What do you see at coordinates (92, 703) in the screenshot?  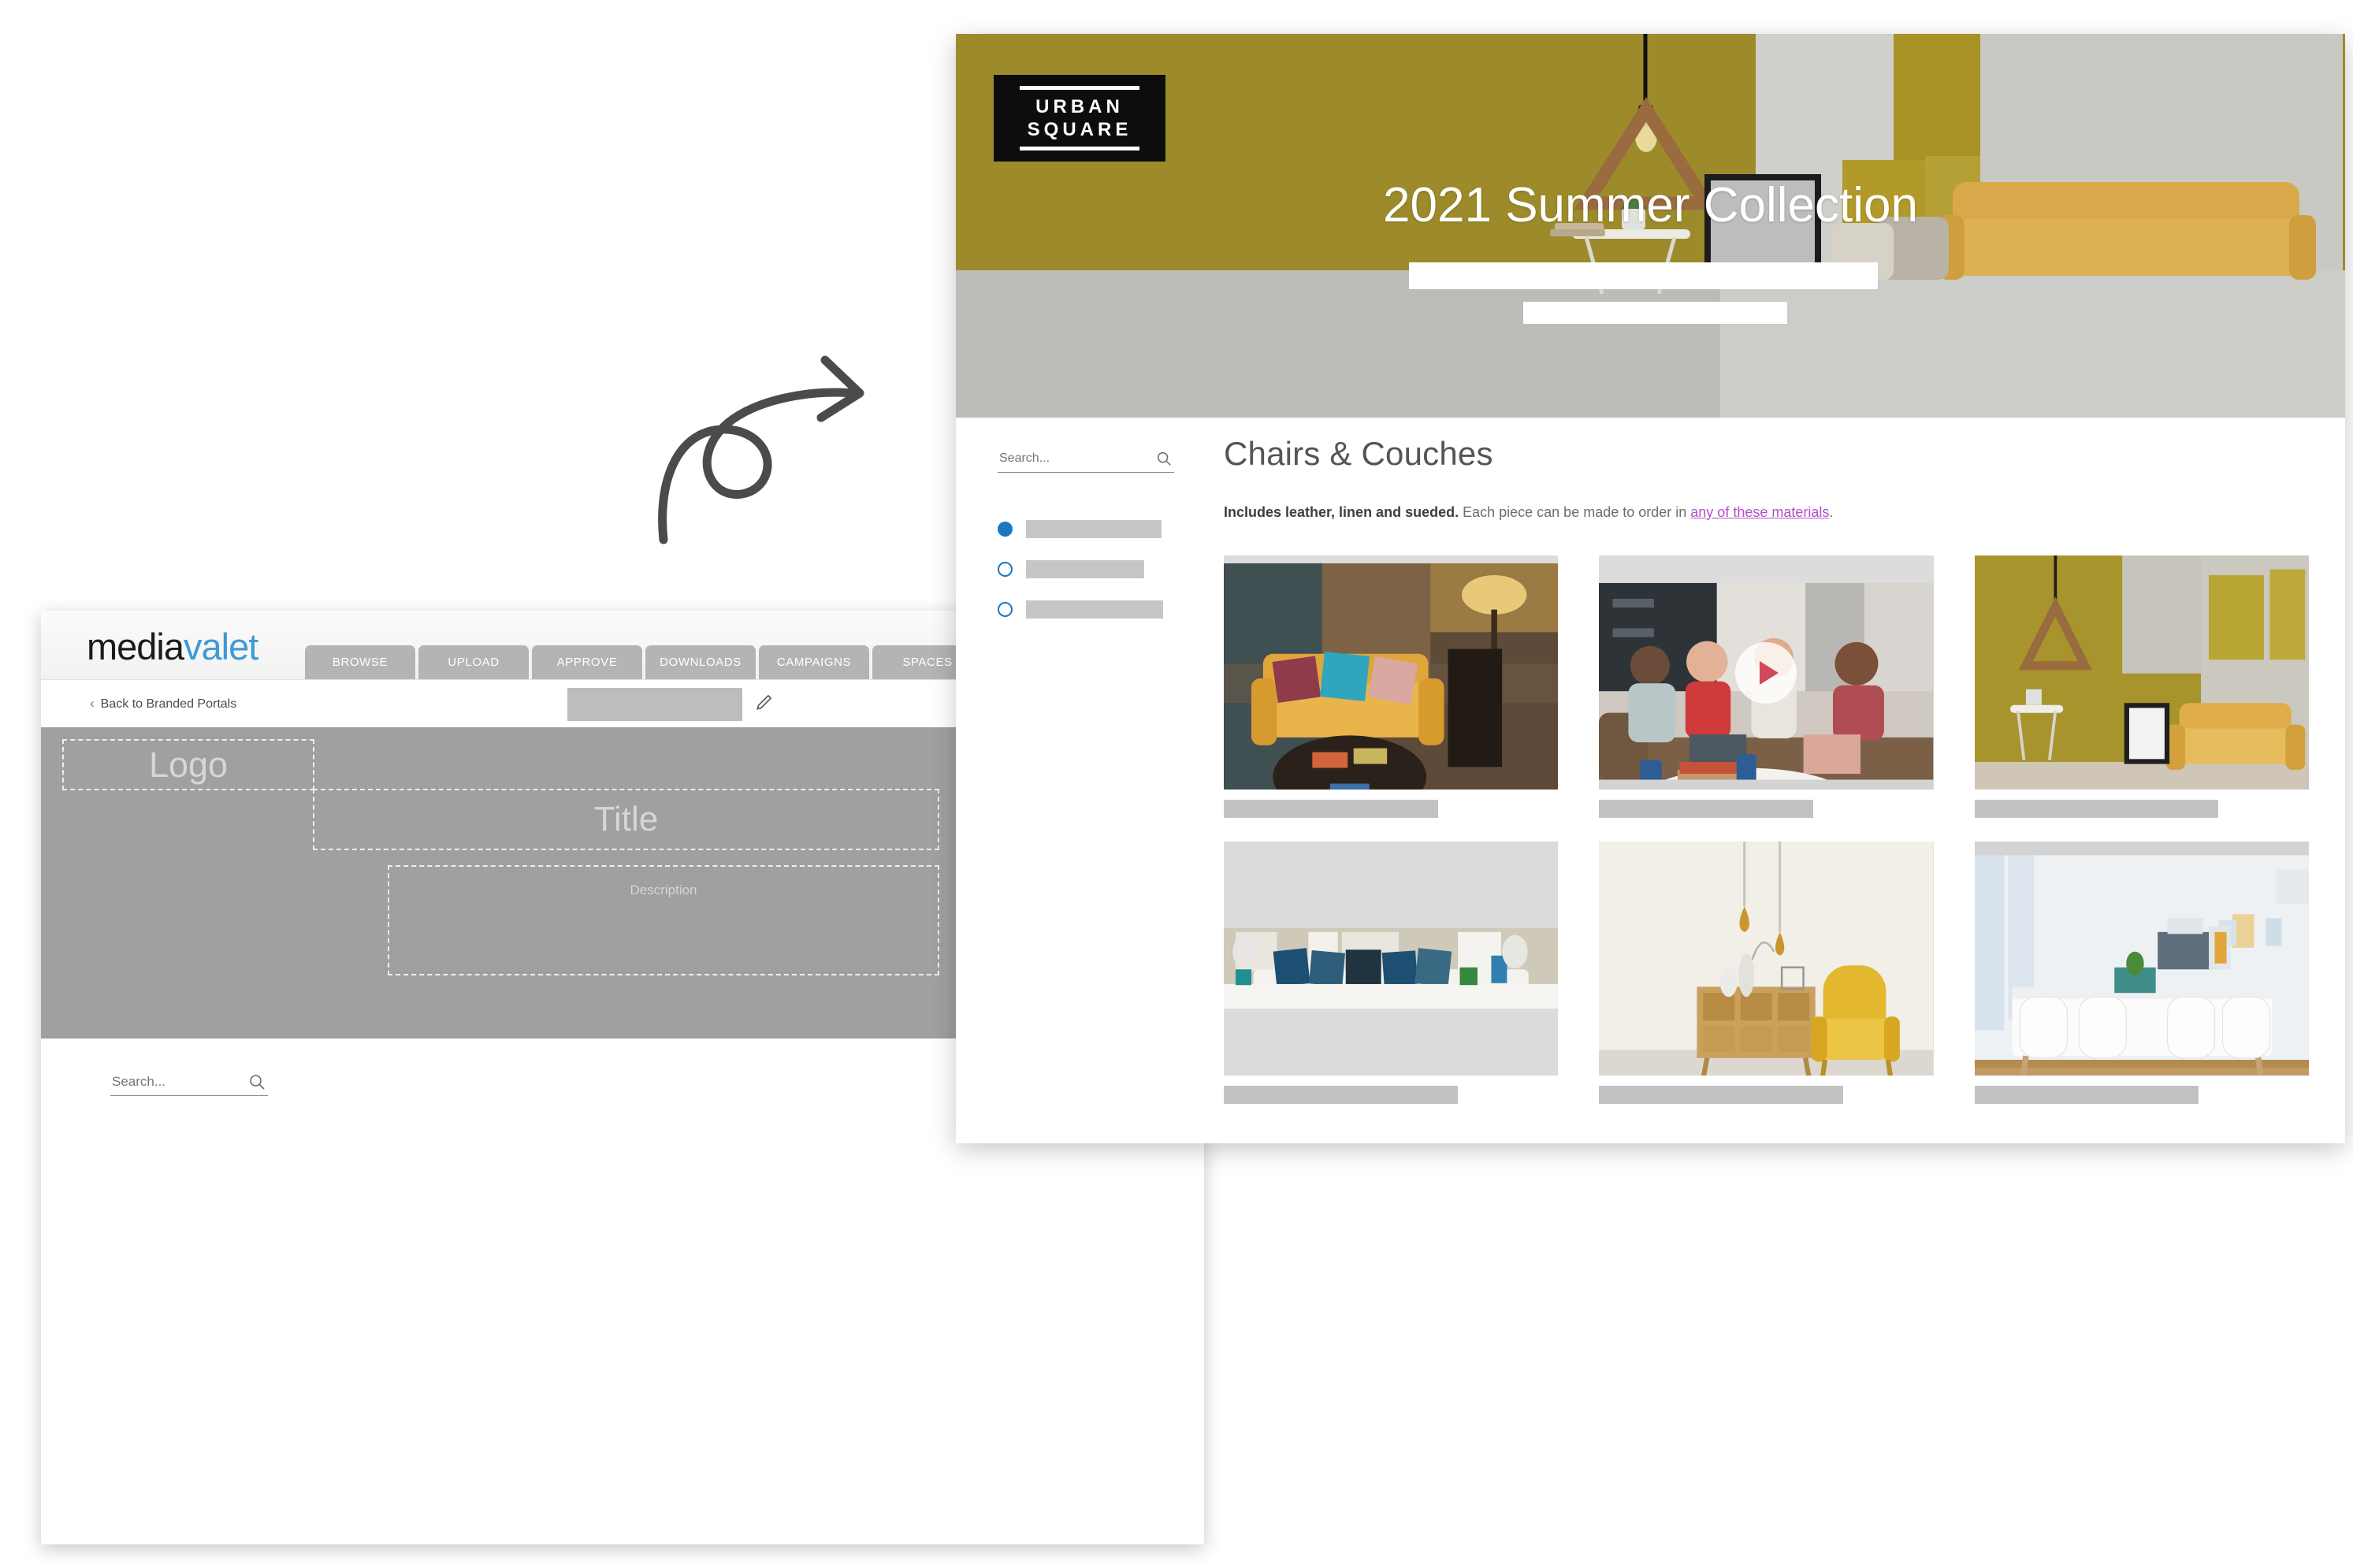 I see `chevron-left-icon: ‹` at bounding box center [92, 703].